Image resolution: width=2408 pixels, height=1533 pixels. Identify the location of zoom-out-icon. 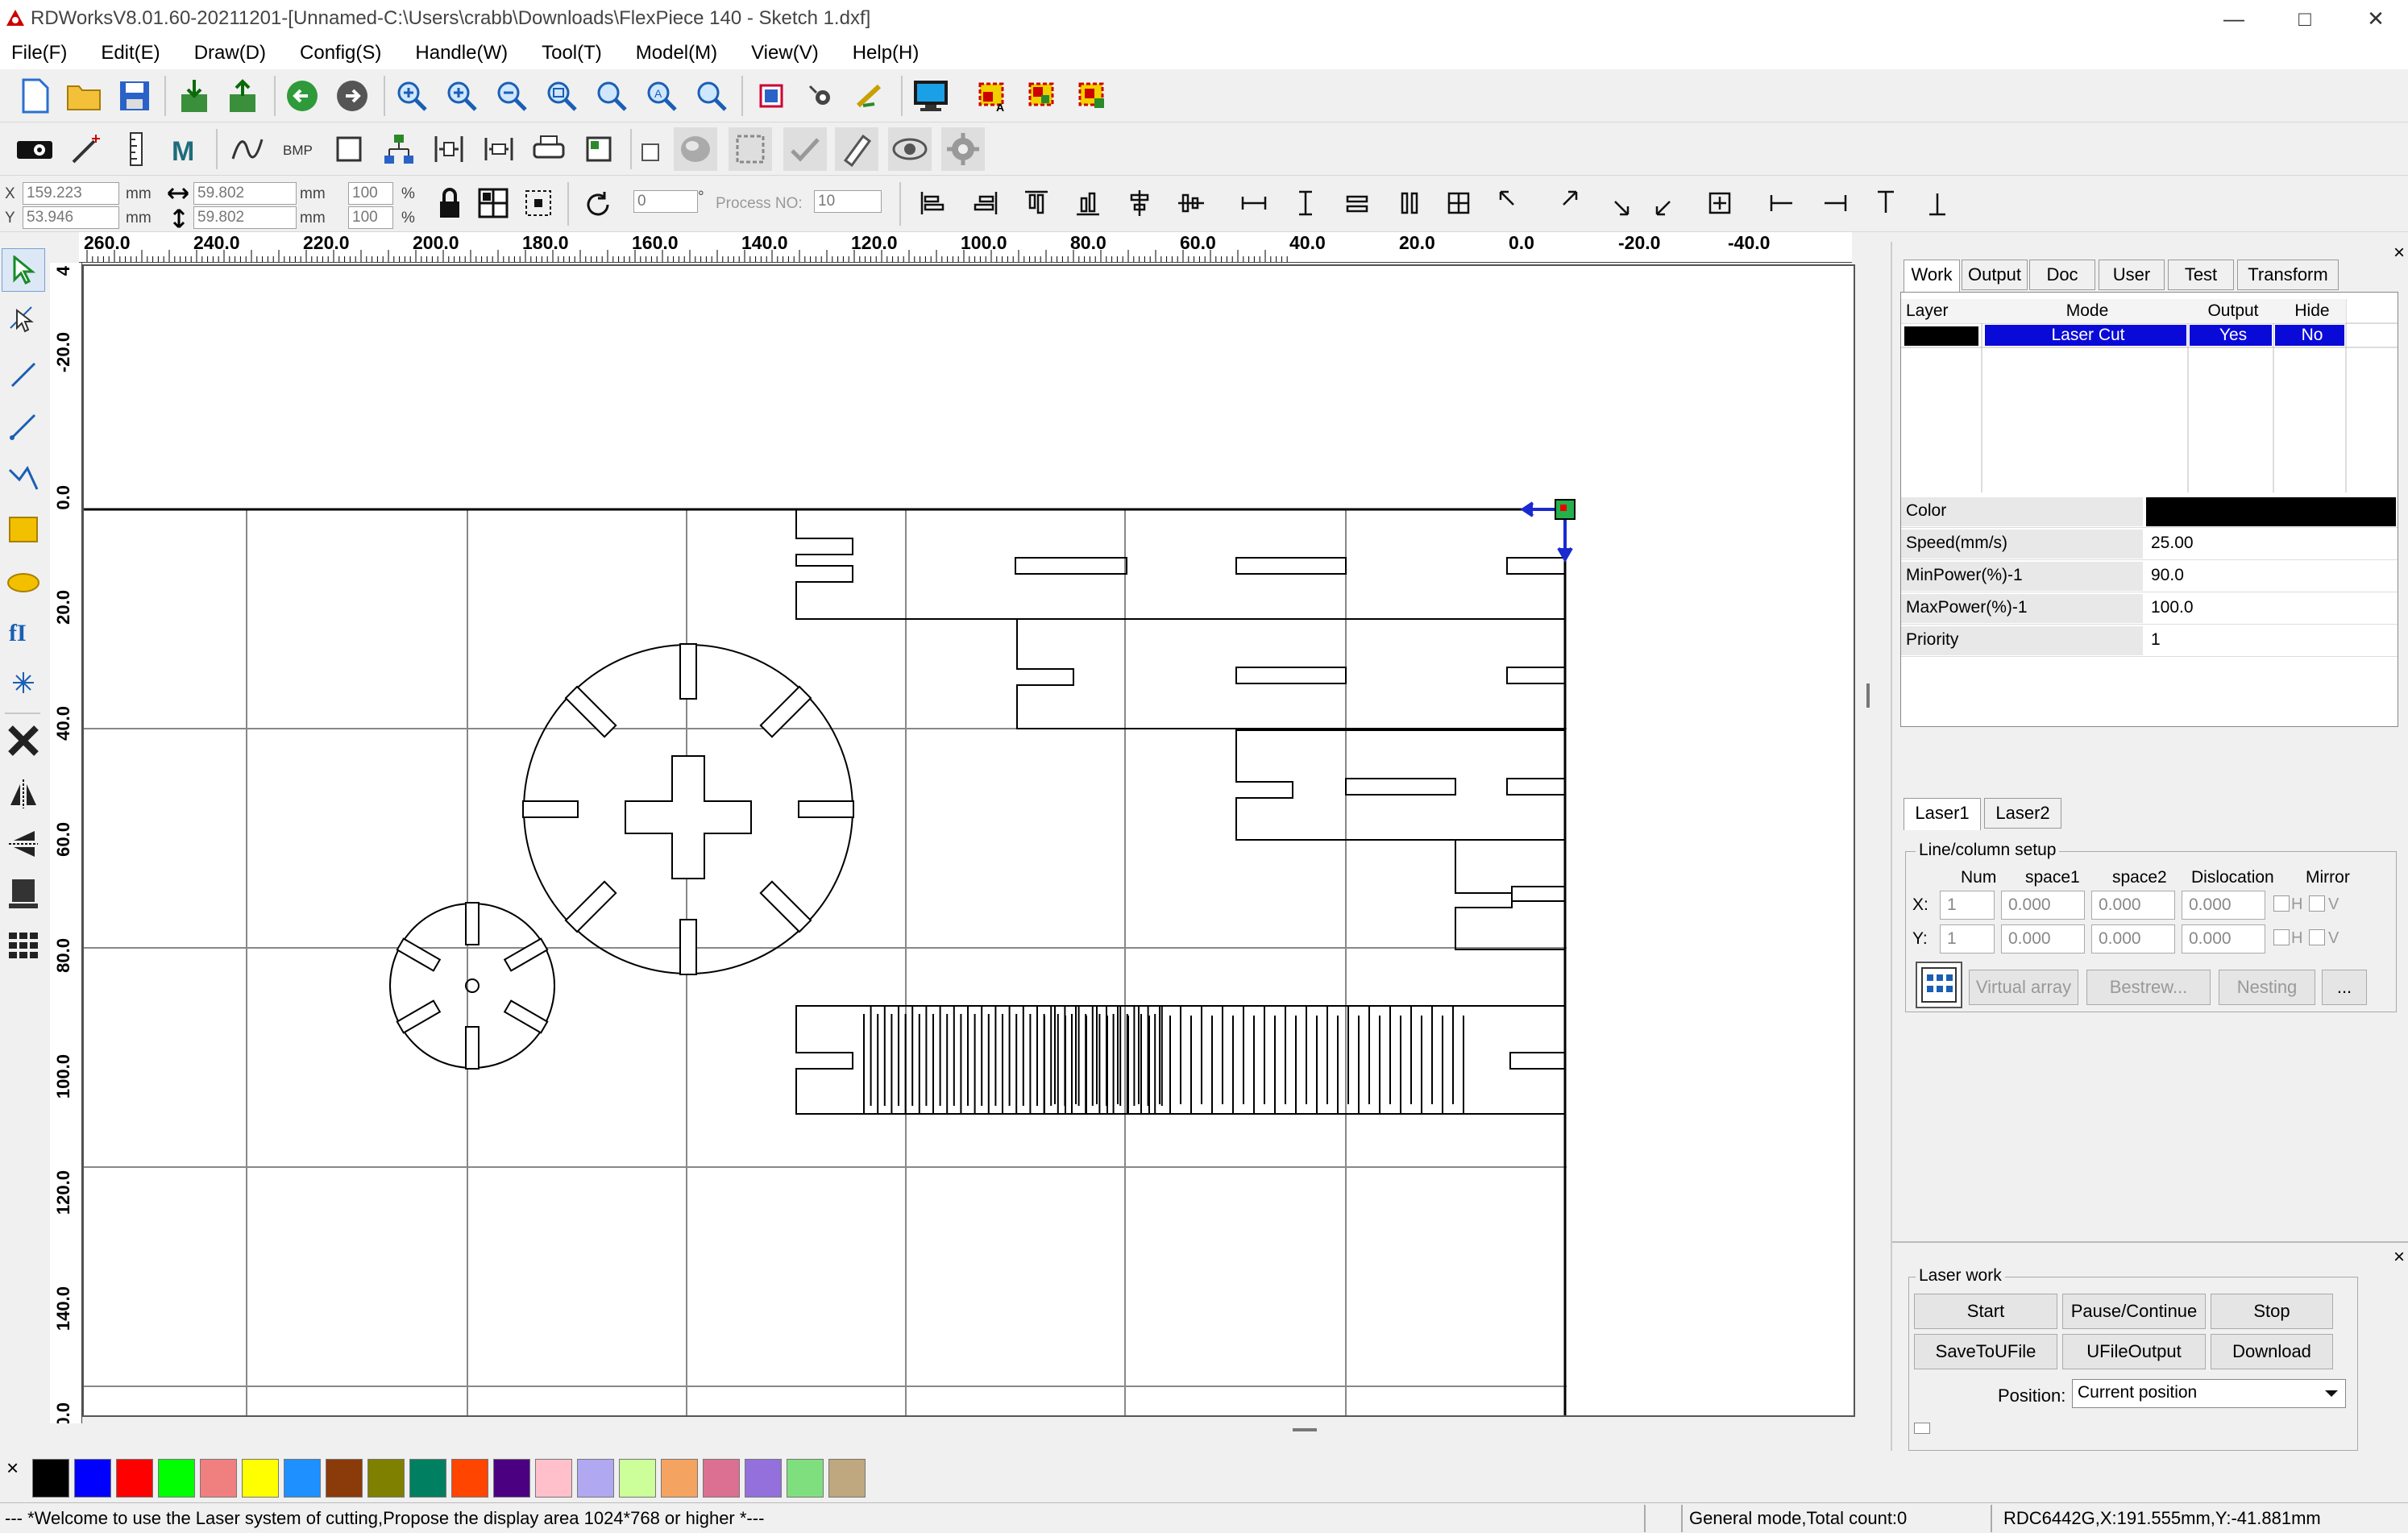
(511, 96).